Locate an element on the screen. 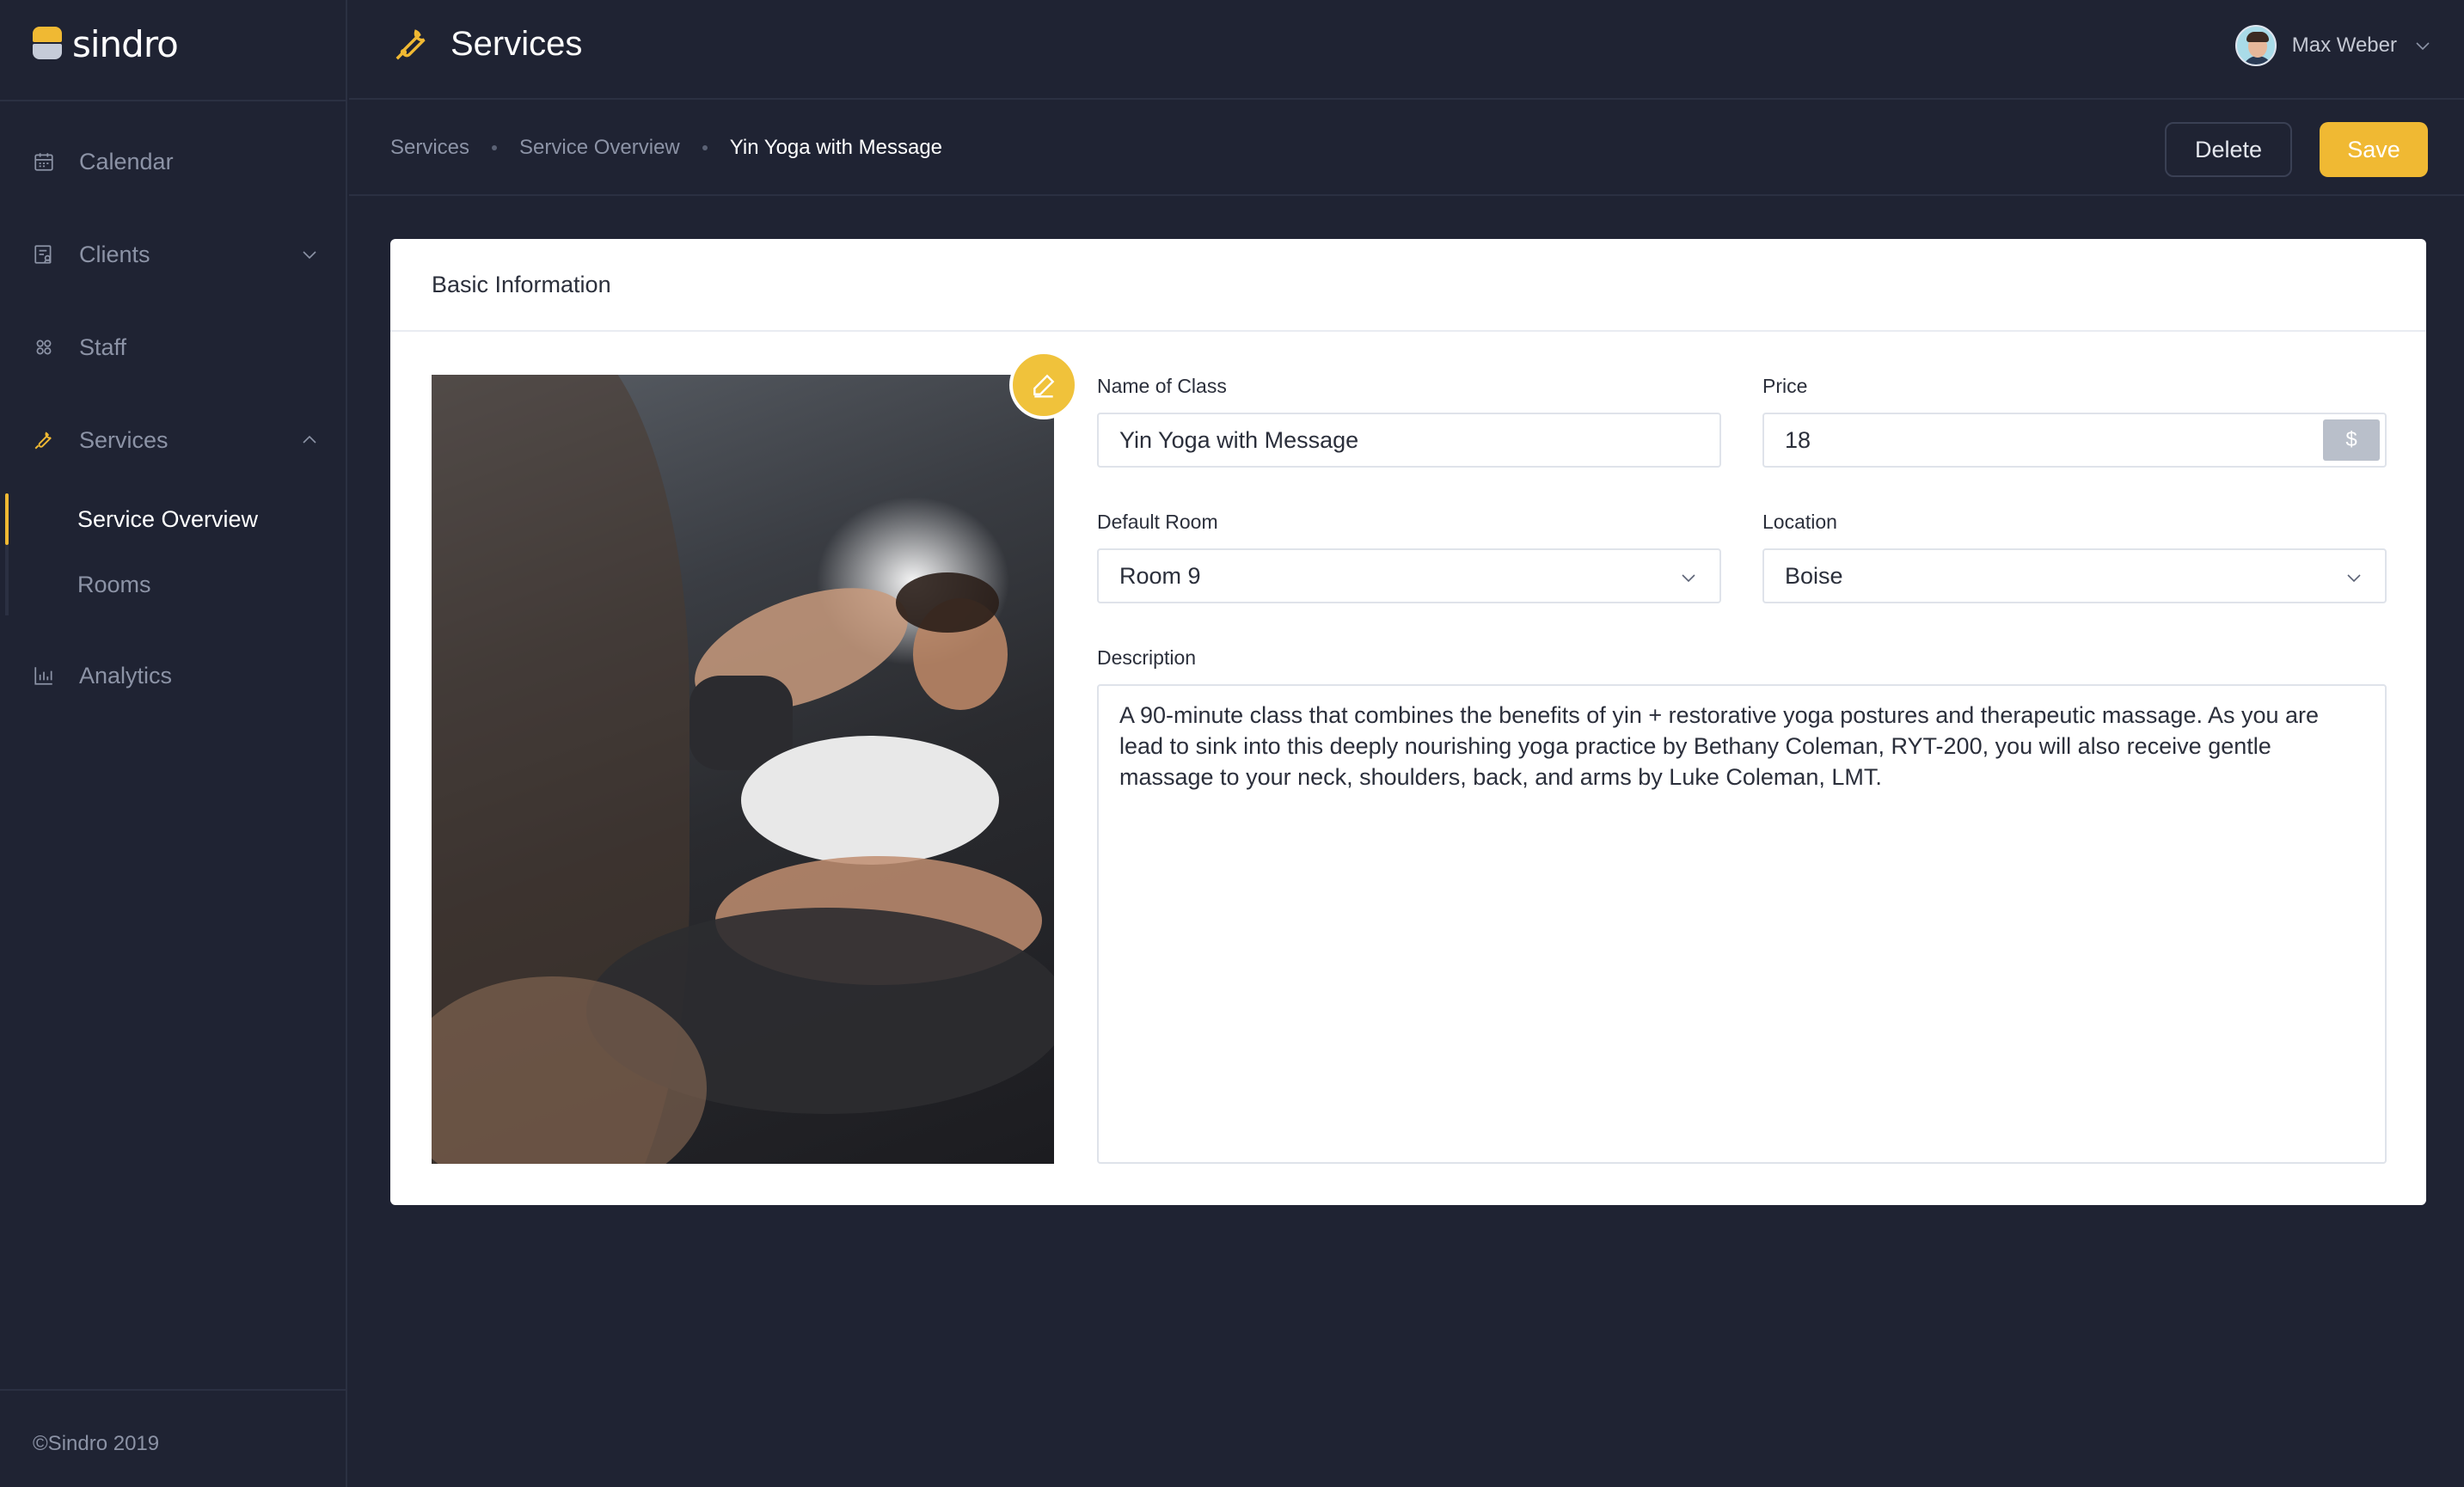 This screenshot has height=1487, width=2464. user-name: Max Weber is located at coordinates (2344, 45).